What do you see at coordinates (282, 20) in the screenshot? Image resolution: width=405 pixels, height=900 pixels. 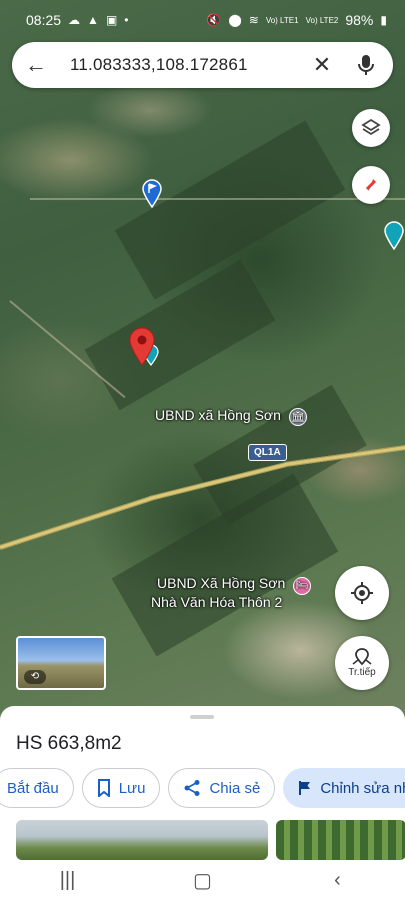 I see `signal1-icon: Vo) LTE1` at bounding box center [282, 20].